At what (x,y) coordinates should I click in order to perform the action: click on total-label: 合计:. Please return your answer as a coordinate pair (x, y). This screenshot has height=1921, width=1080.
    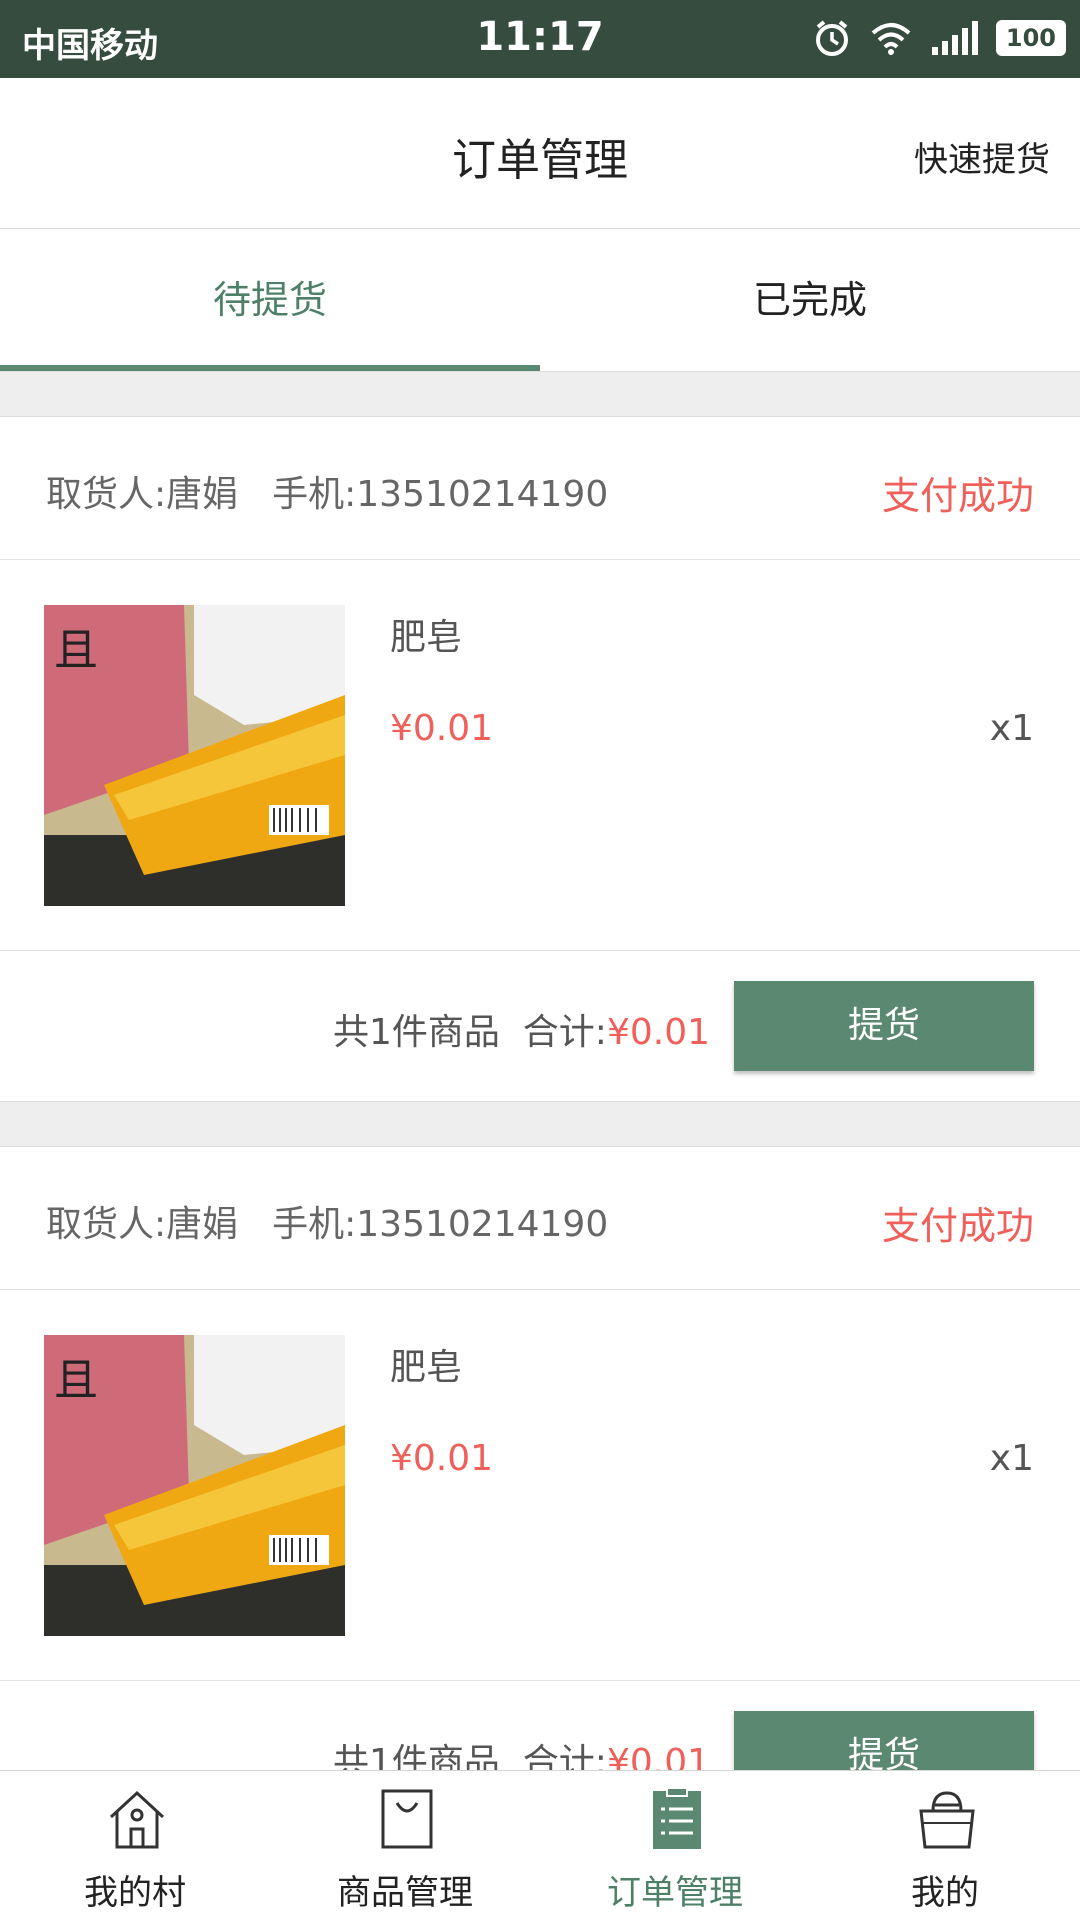
    Looking at the image, I should click on (564, 1032).